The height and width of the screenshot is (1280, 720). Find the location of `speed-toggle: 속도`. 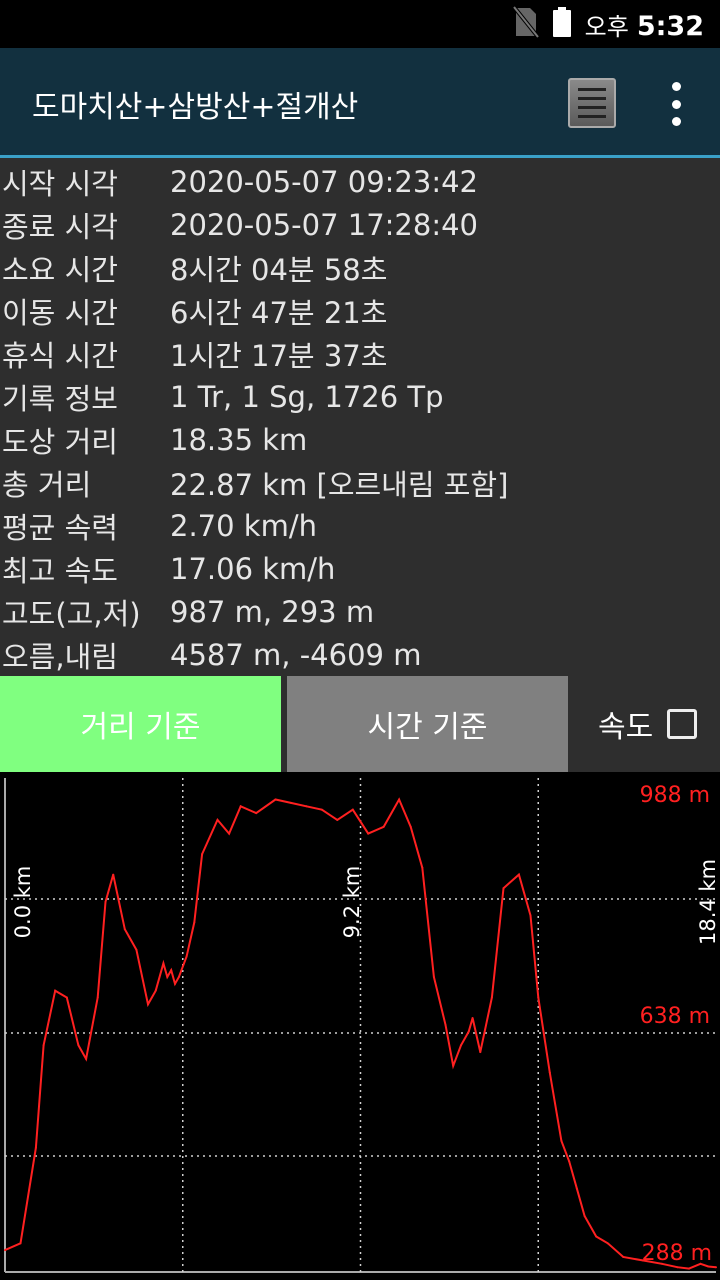

speed-toggle: 속도 is located at coordinates (648, 724).